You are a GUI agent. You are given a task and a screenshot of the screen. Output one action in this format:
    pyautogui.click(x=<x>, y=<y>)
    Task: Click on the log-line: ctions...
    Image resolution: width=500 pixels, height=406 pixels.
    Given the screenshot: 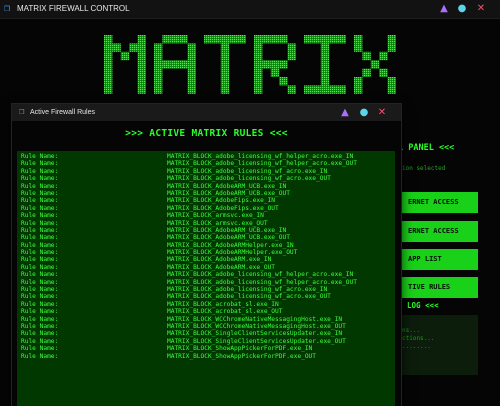 What is the action you would take?
    pyautogui.click(x=418, y=338)
    